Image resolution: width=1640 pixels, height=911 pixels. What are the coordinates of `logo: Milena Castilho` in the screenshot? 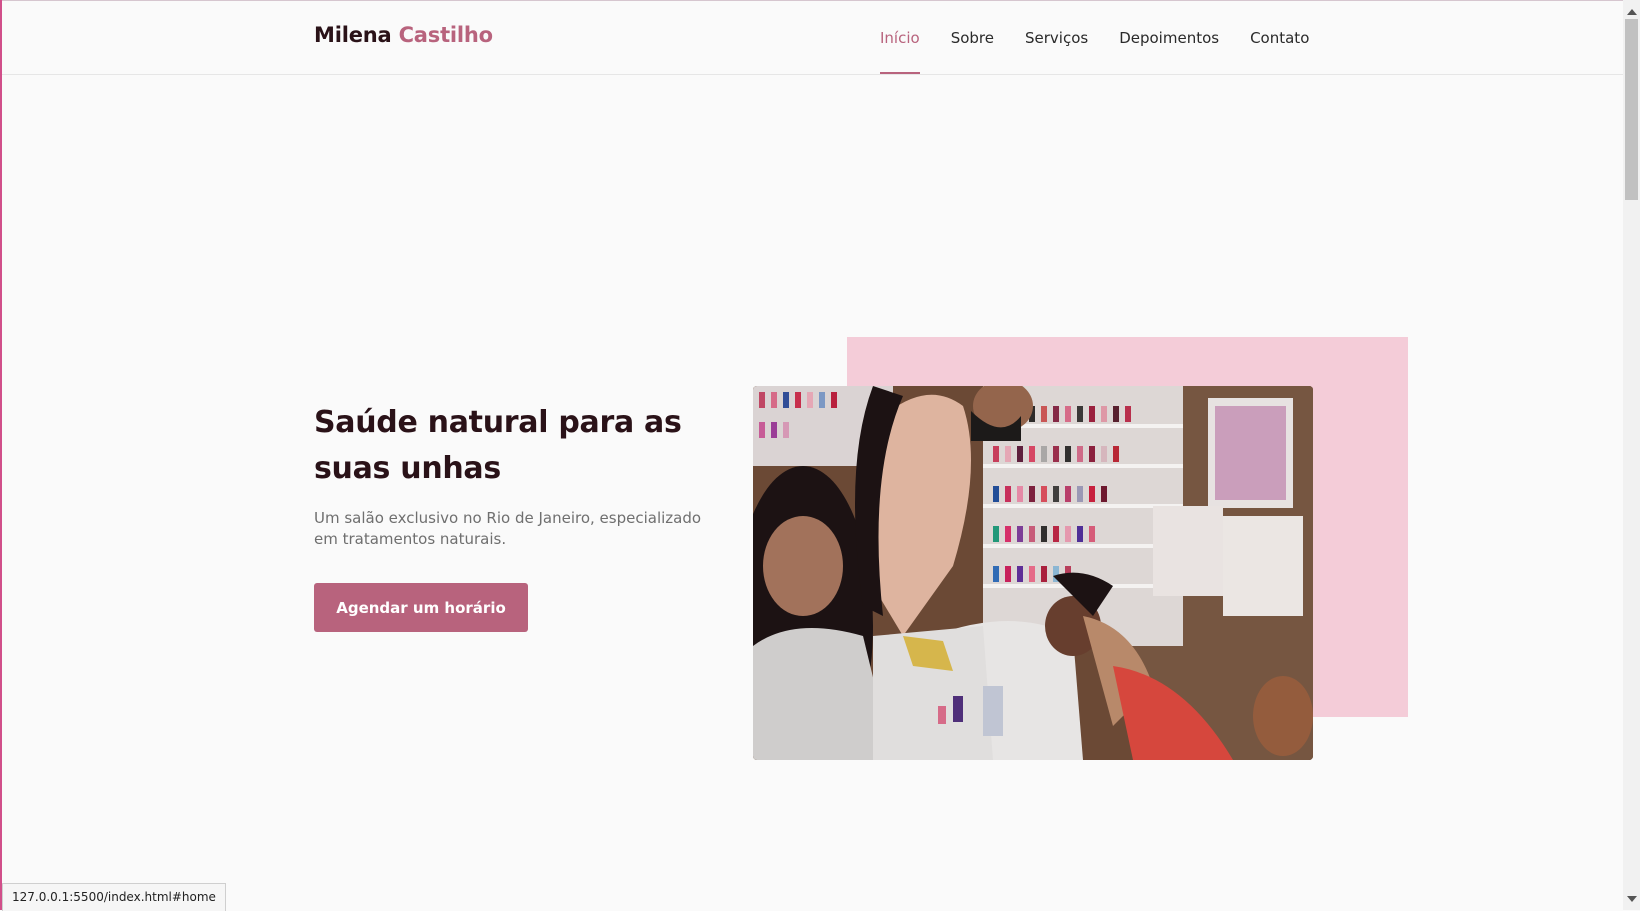 It's located at (403, 35).